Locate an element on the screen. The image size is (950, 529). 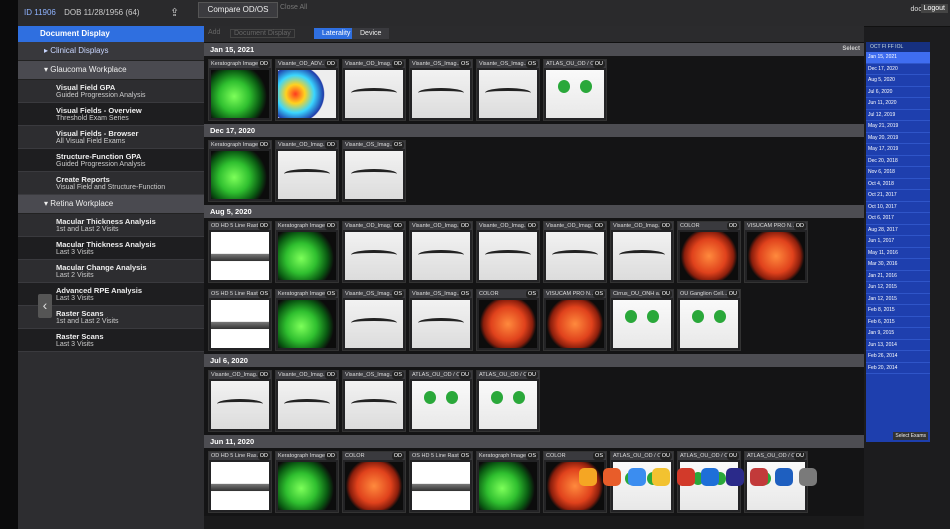
calendar-date-item: May 20, 2019 is located at coordinates (898, 138).